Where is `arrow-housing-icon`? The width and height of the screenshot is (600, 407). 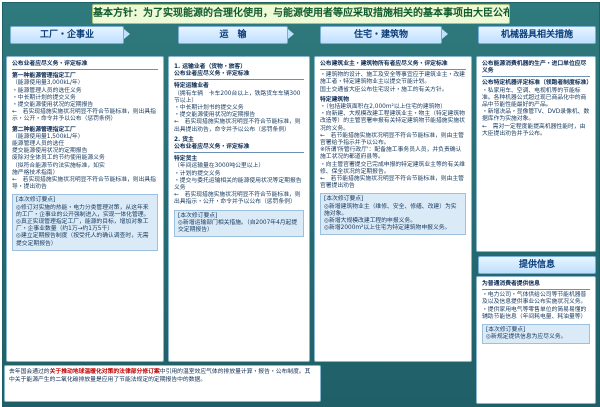
arrow-housing-icon is located at coordinates (445, 34).